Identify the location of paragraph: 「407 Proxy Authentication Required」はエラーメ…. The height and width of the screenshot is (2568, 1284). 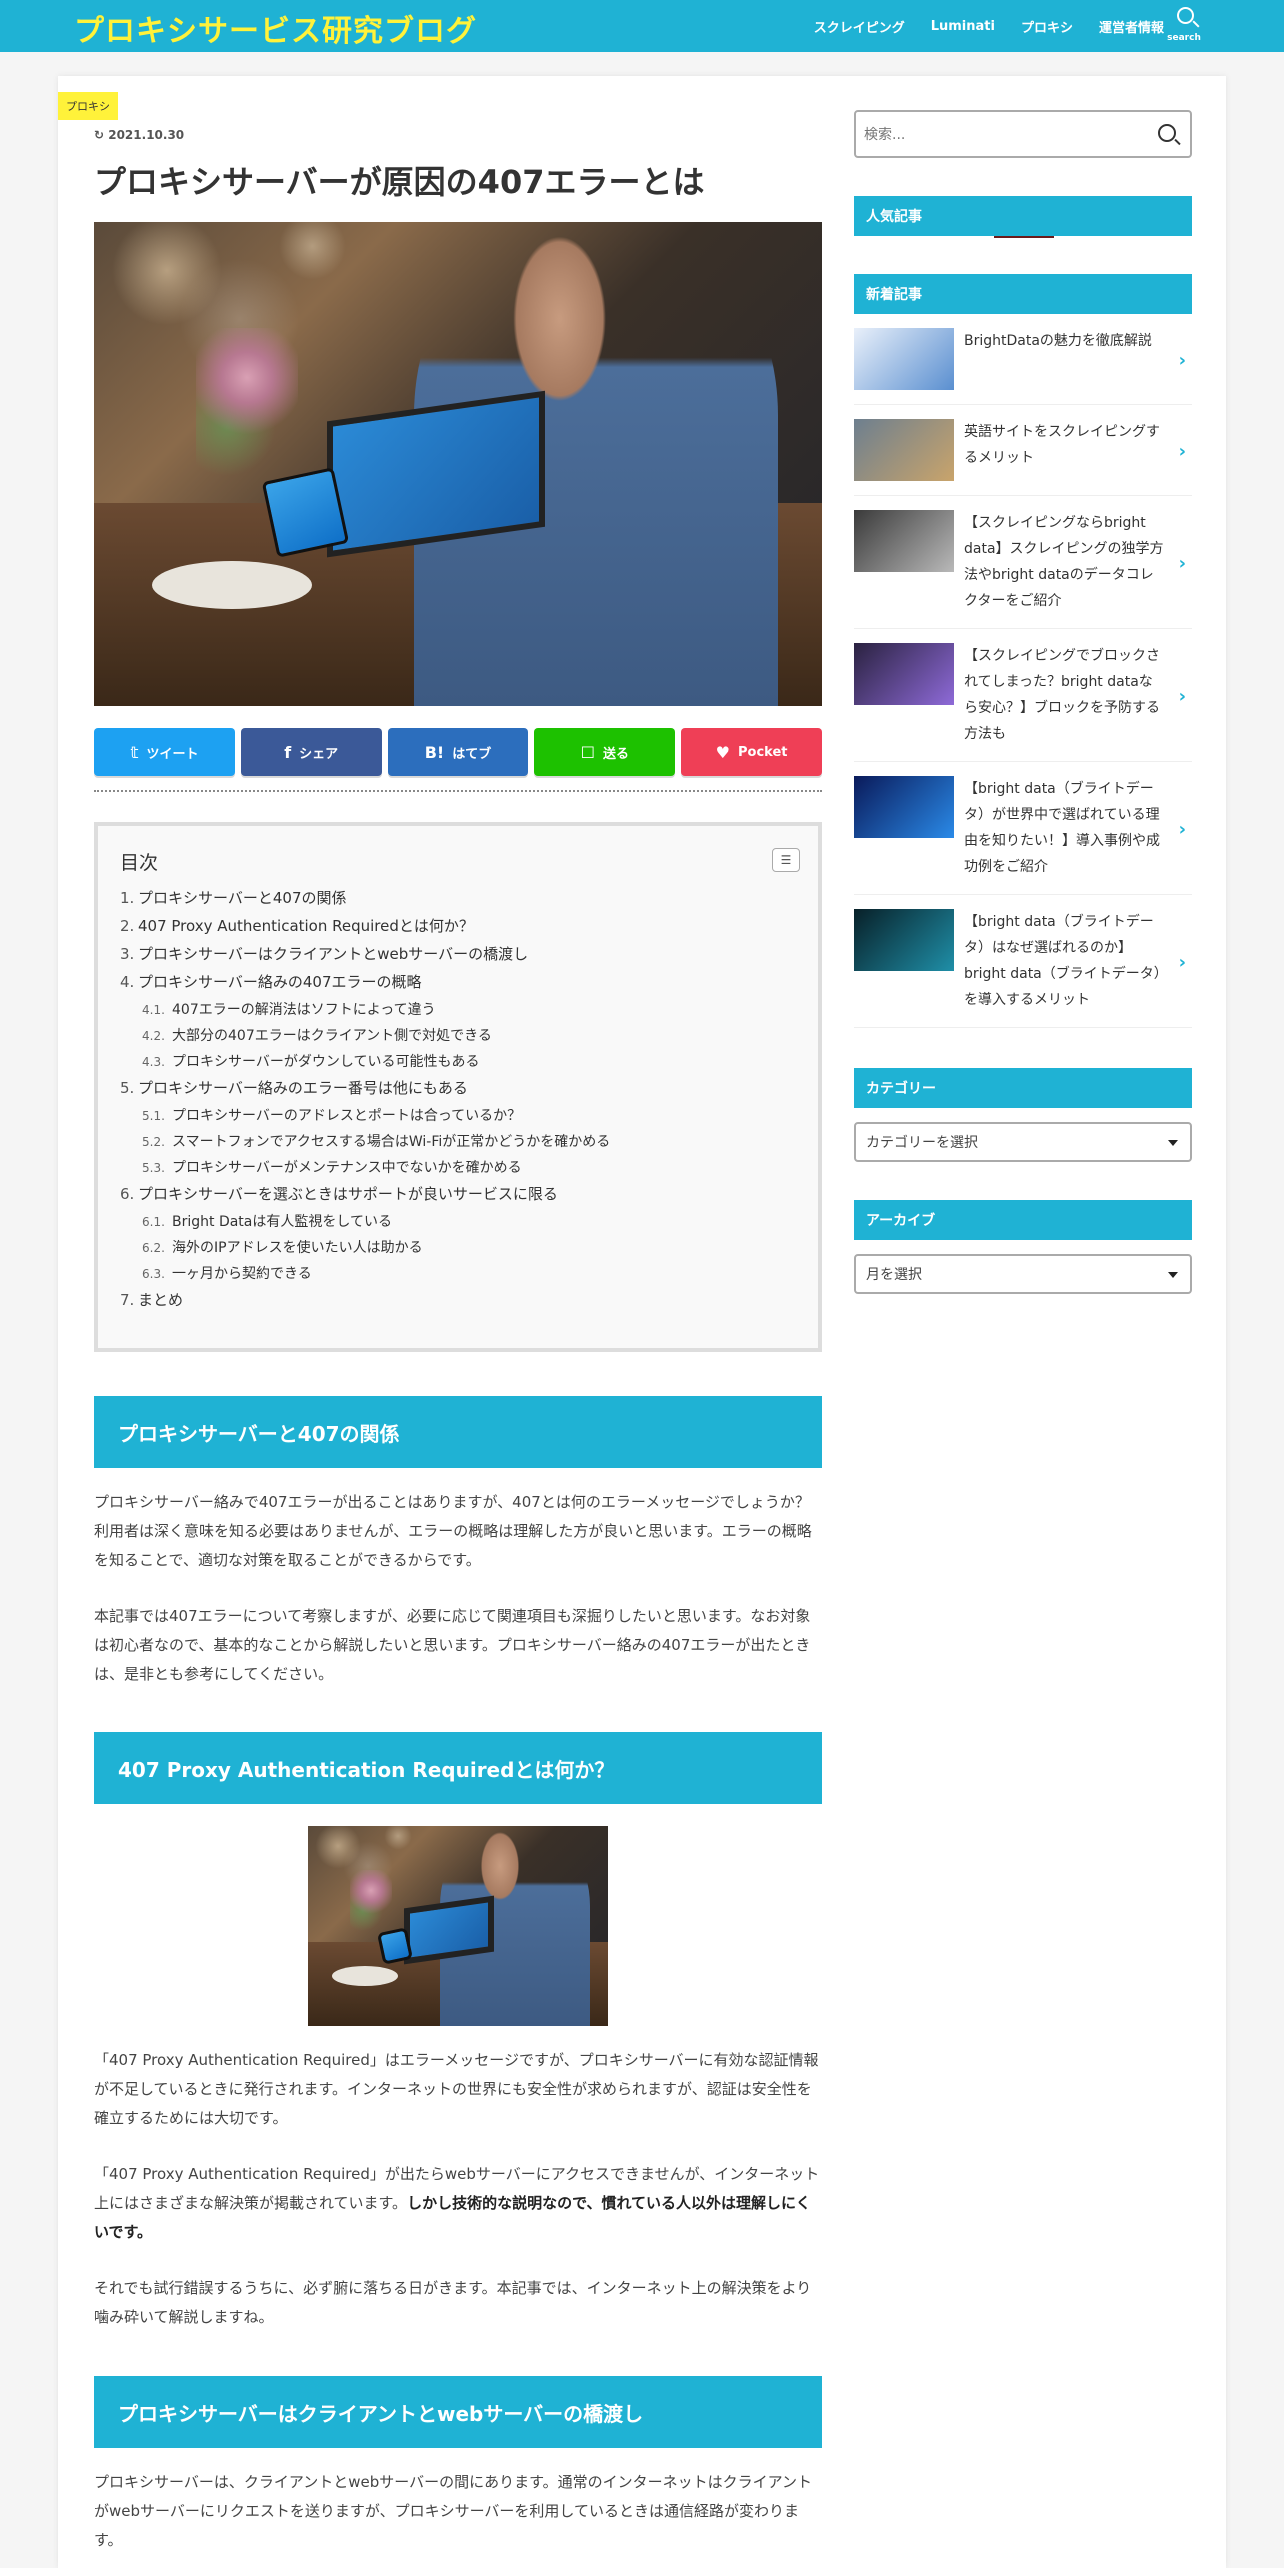
(456, 2089).